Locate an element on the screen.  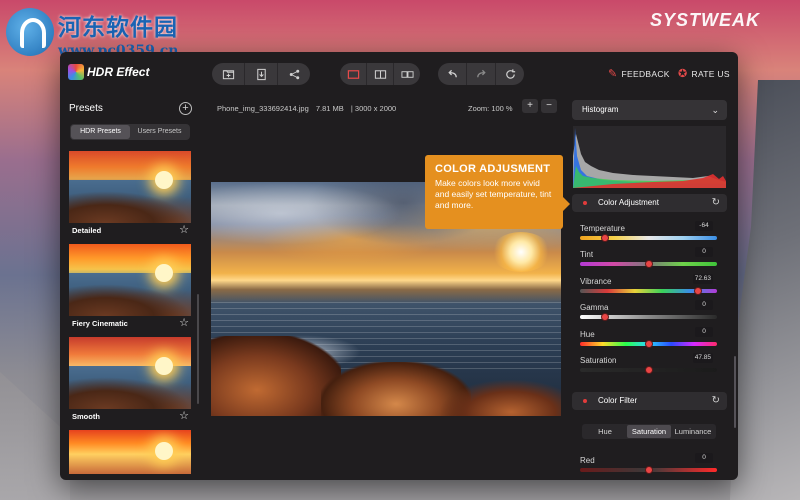
watermark-logo-icon is located at coordinates (30, 32).